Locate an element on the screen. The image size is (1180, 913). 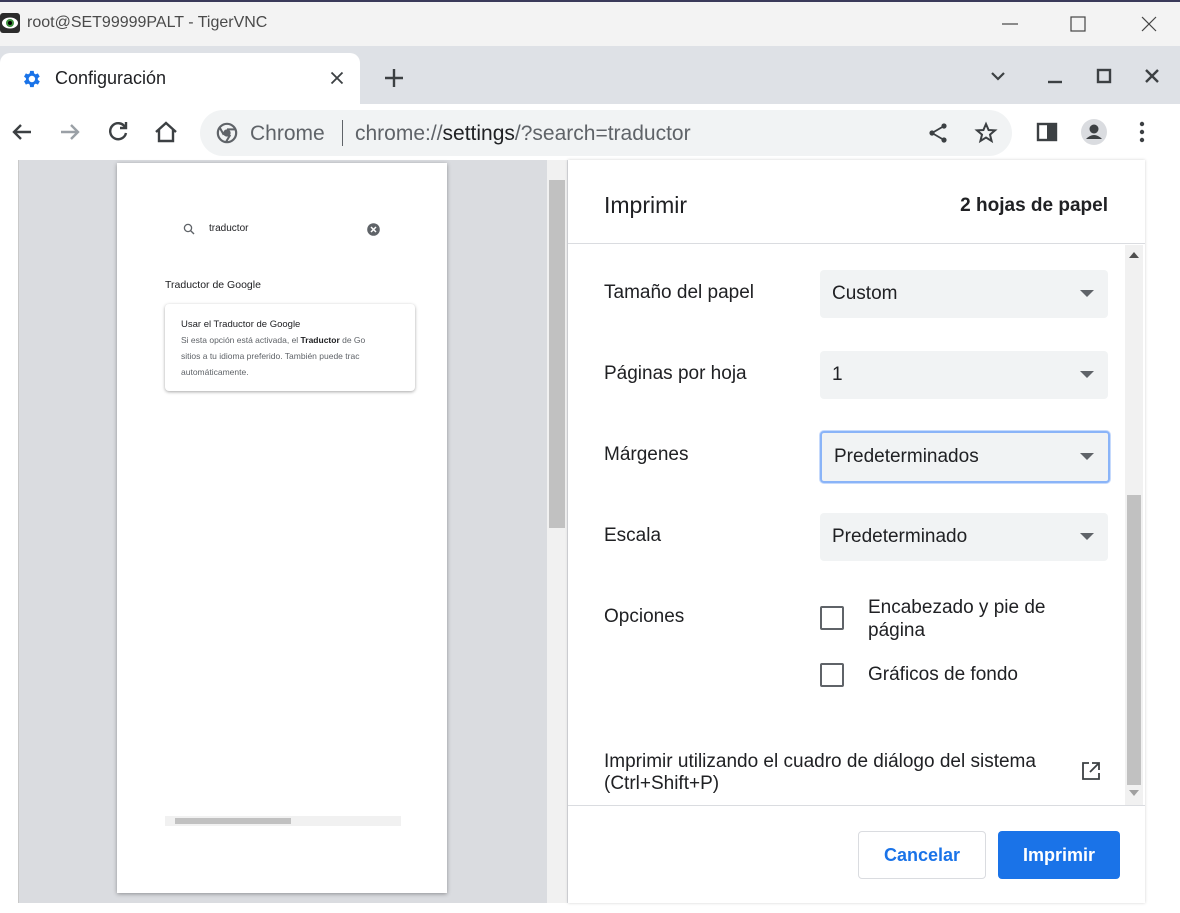
paper-size-label: Tamaño del papel is located at coordinates (679, 292).